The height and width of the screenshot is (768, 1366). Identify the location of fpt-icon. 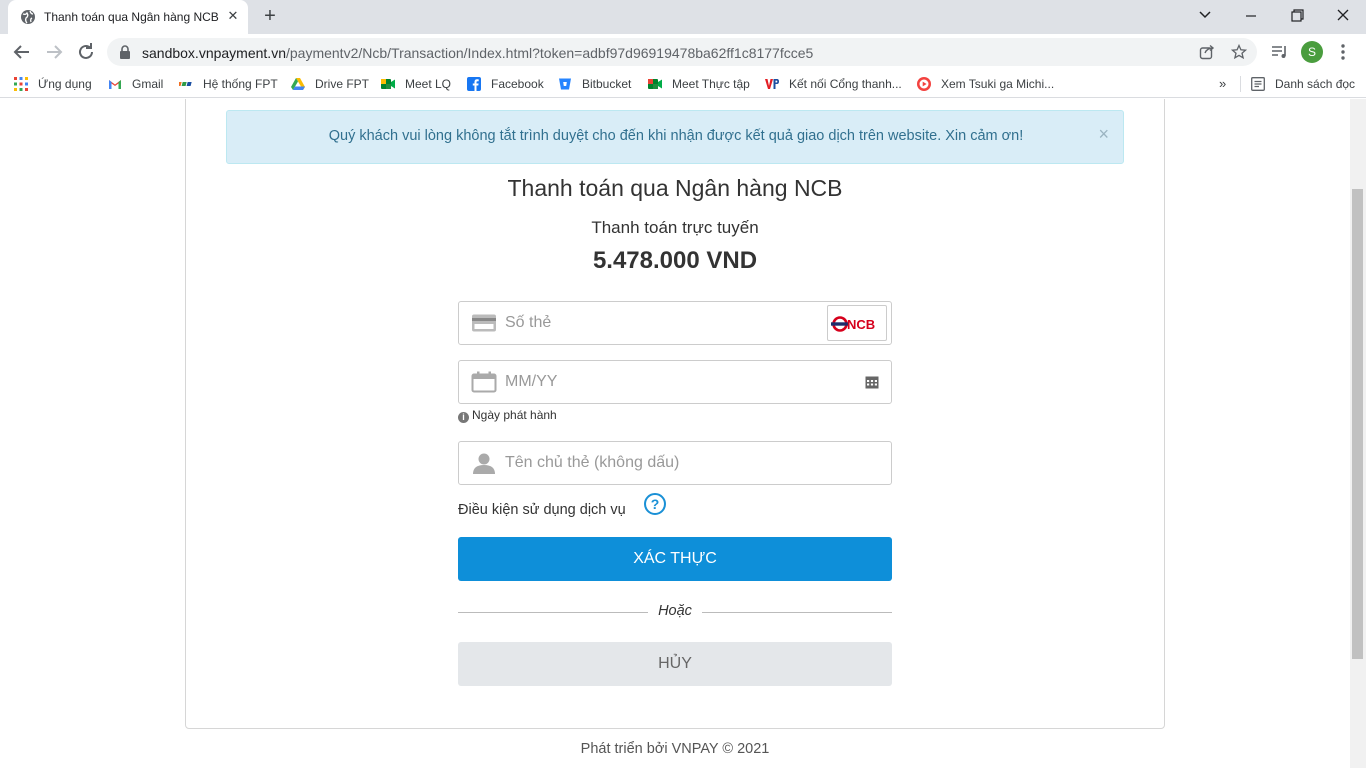
(185, 84).